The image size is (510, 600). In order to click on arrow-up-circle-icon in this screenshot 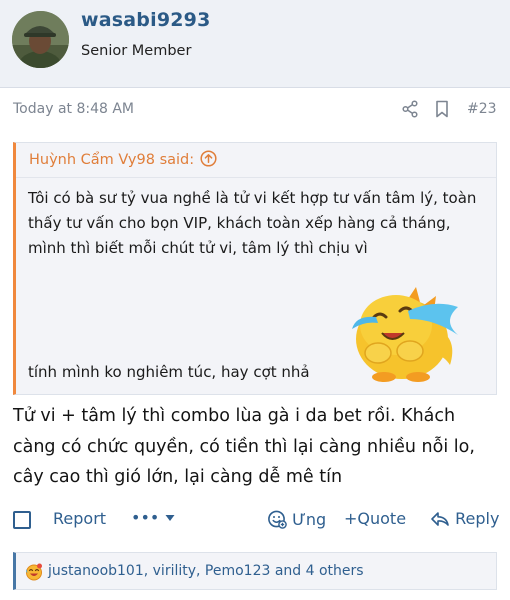, I will do `click(208, 158)`.